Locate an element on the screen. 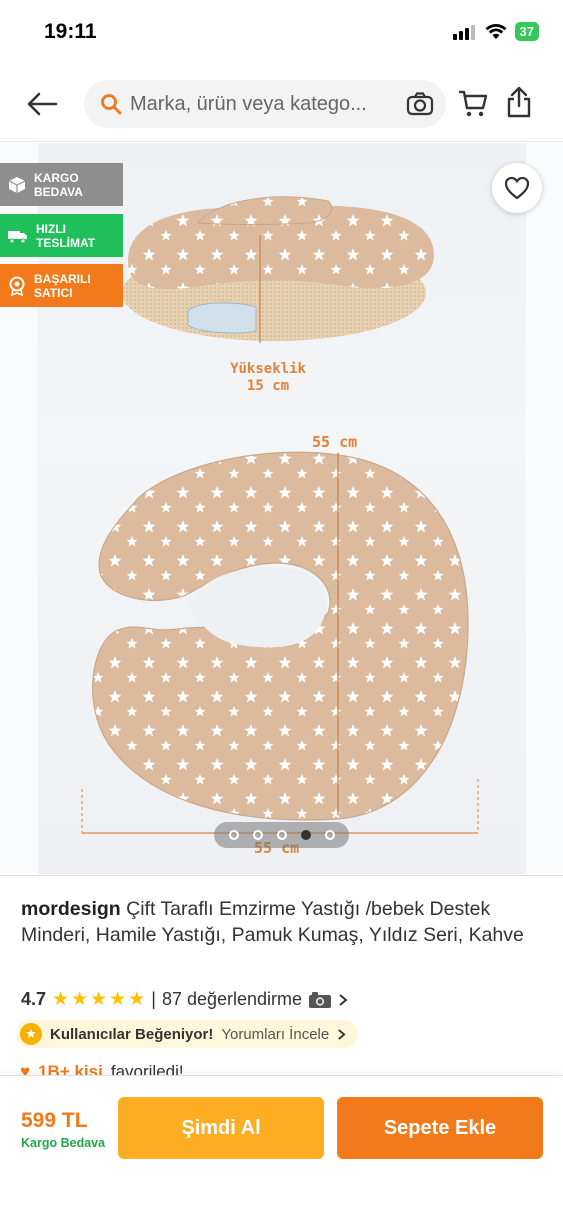 The height and width of the screenshot is (1218, 563). star-badge-icon: ★ is located at coordinates (31, 1034).